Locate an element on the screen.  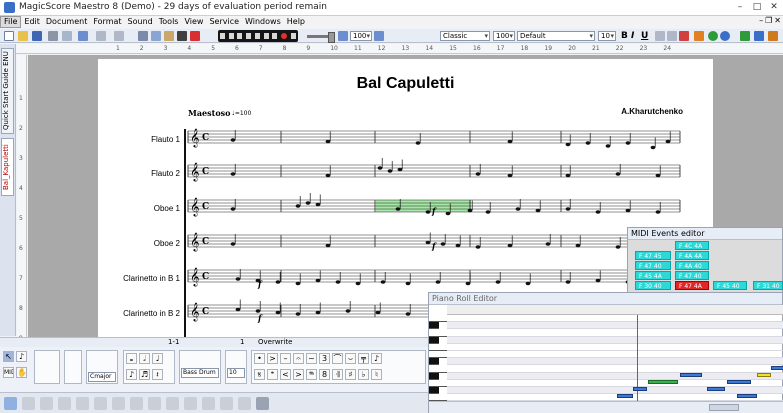
repeat-button: 𝄇 is located at coordinates (337, 374).